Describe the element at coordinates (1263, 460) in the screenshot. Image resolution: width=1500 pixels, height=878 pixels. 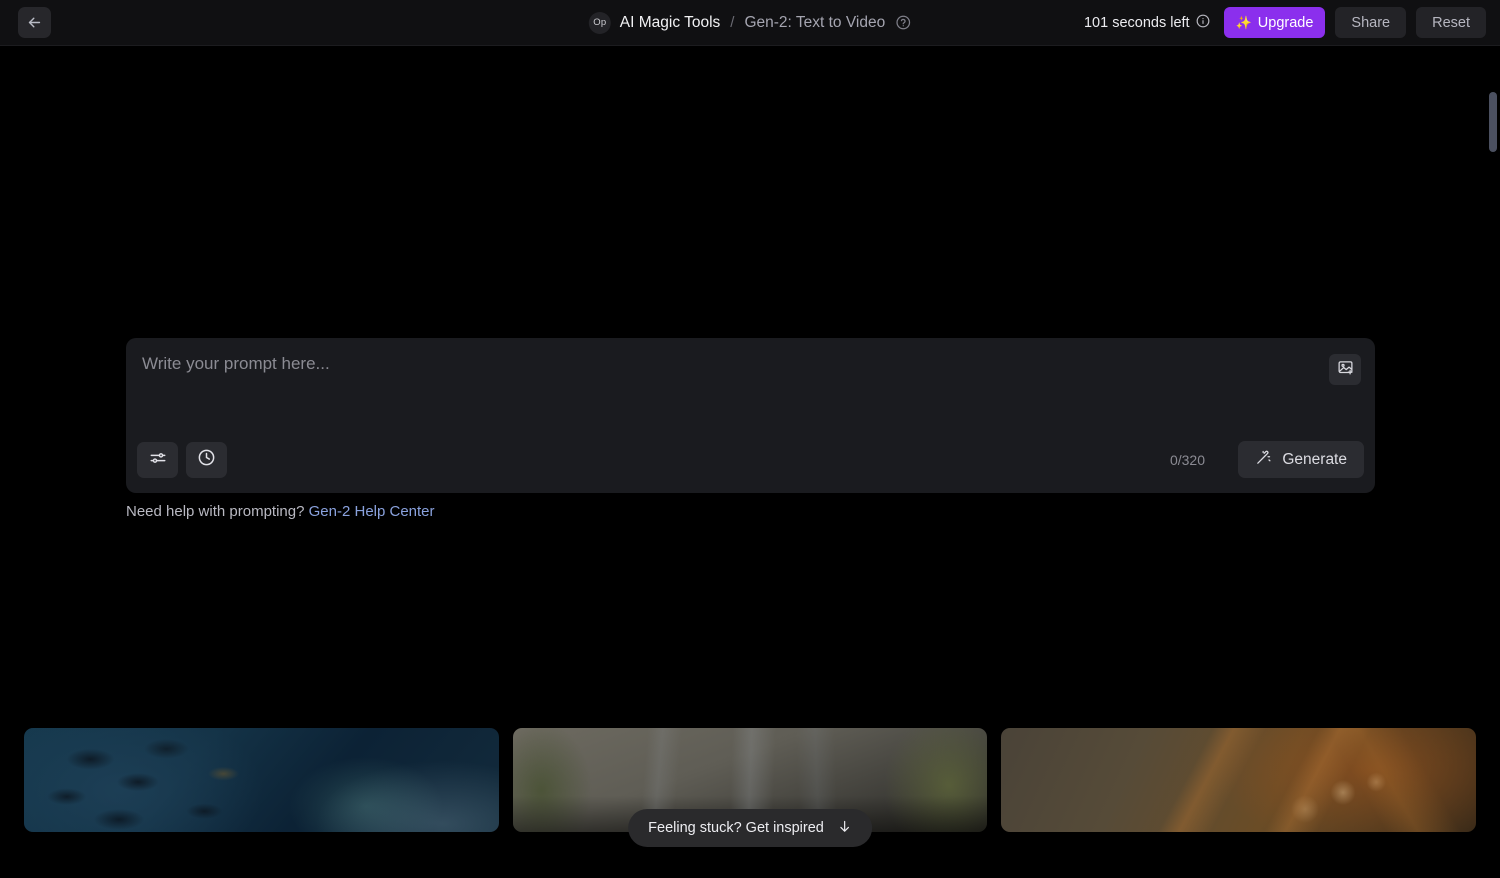
I see `magic-wand-icon` at that location.